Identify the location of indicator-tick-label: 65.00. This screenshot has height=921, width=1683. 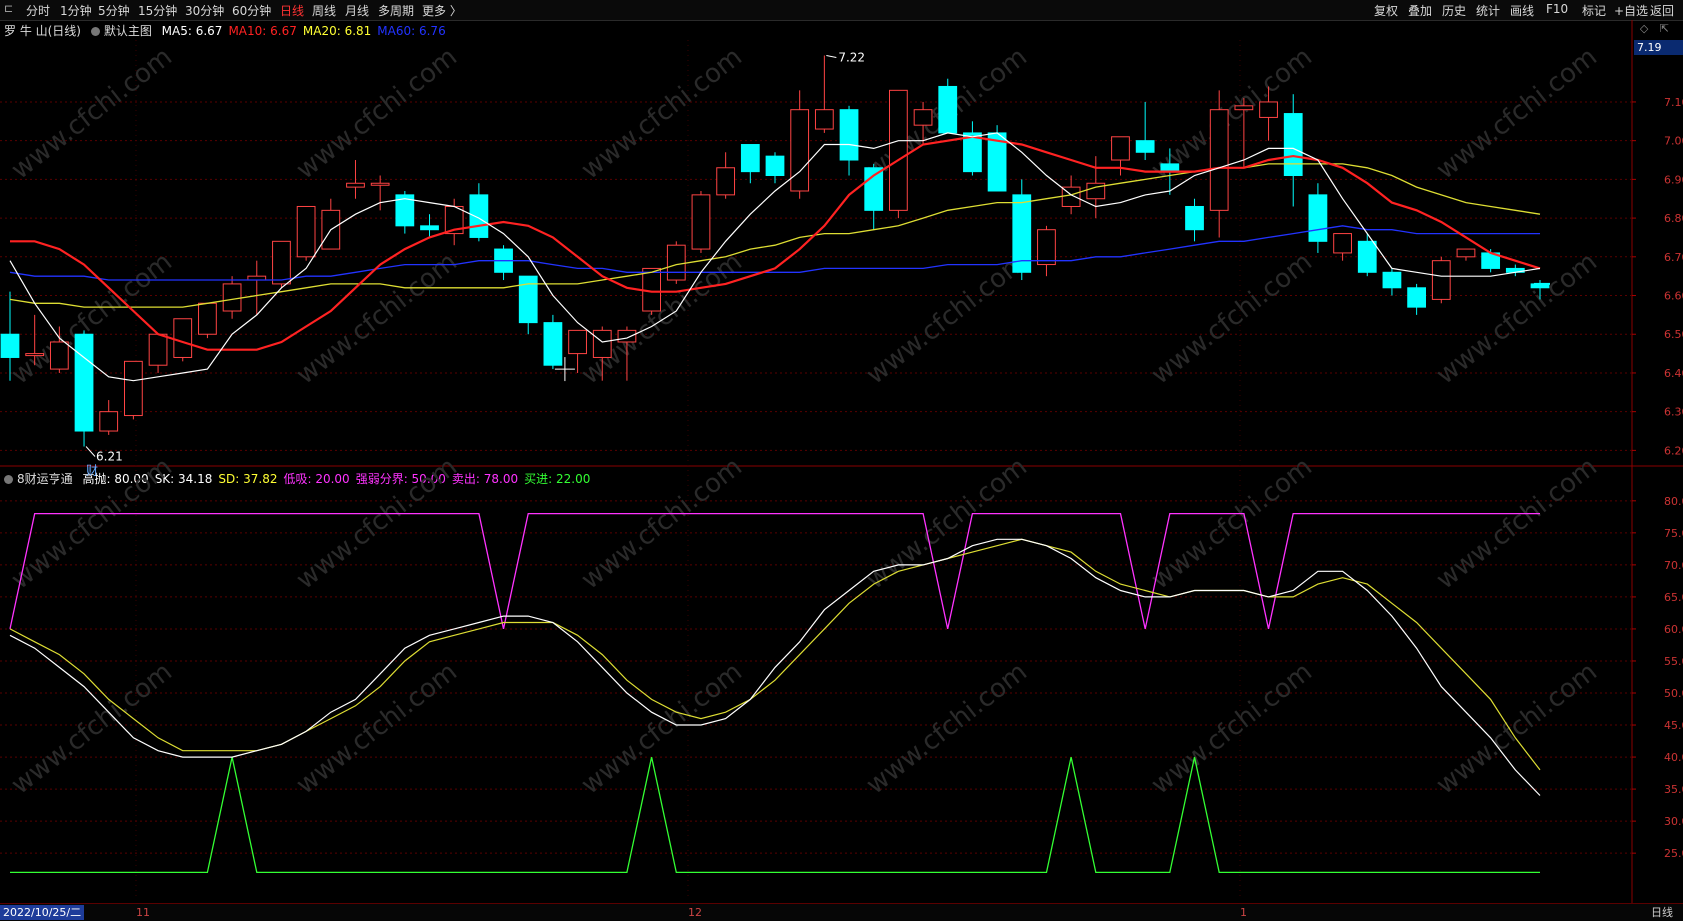
(1673, 597).